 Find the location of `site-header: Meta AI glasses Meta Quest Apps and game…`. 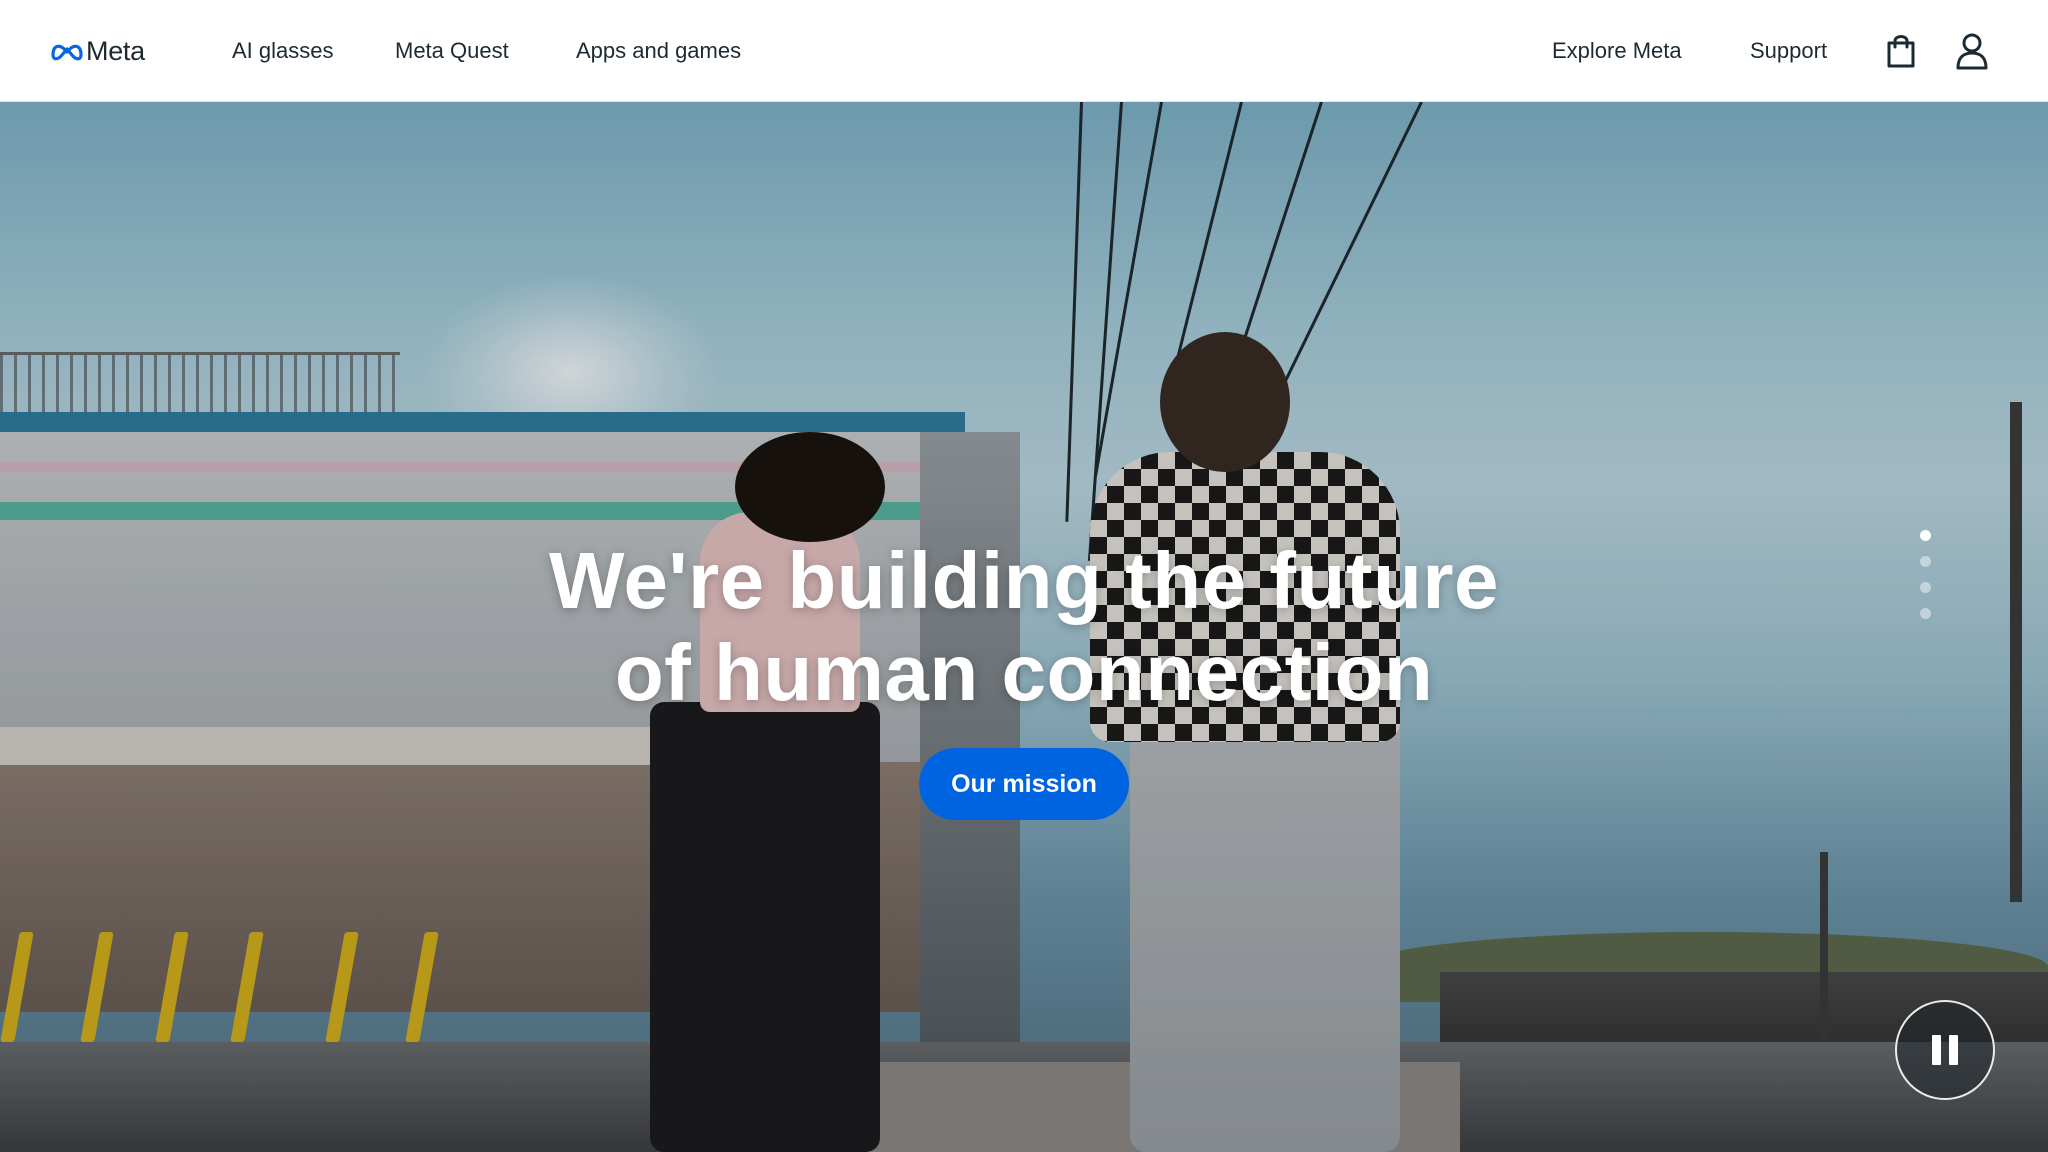

site-header: Meta AI glasses Meta Quest Apps and game… is located at coordinates (1024, 51).